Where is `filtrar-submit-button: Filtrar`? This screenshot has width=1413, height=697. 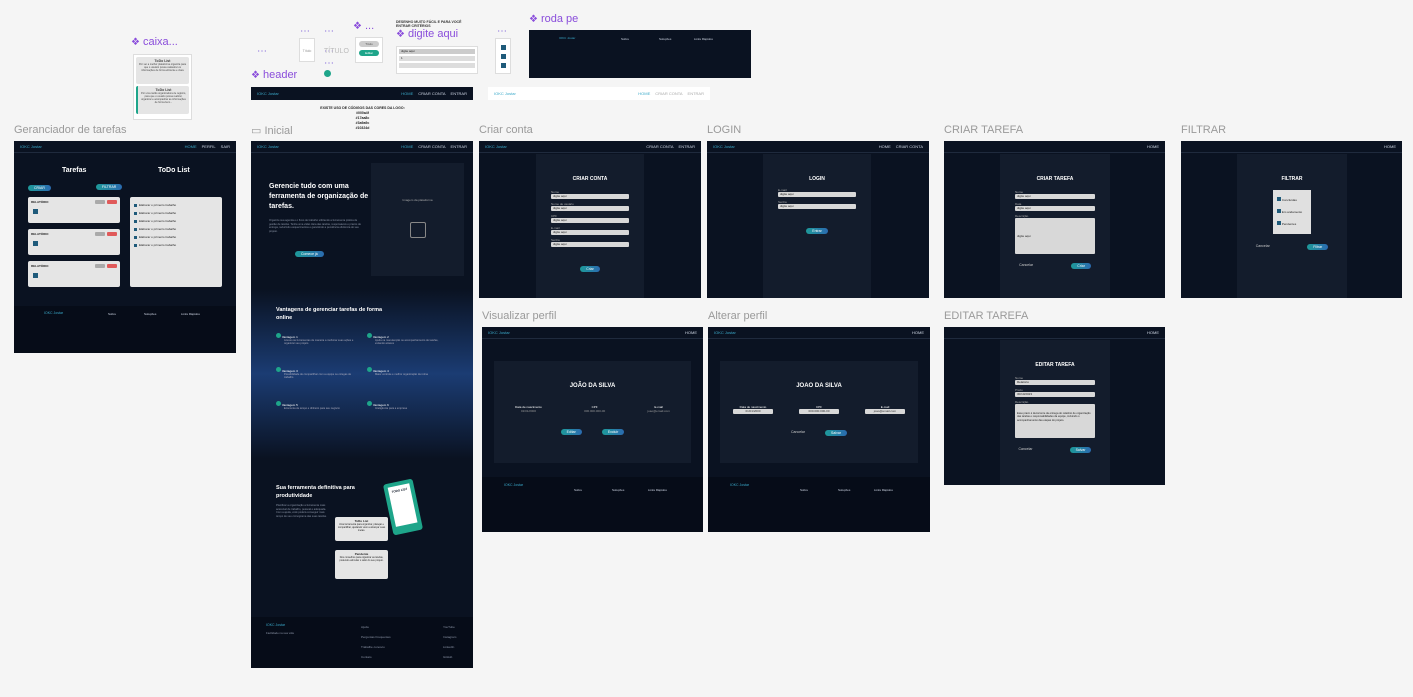 filtrar-submit-button: Filtrar is located at coordinates (1318, 247).